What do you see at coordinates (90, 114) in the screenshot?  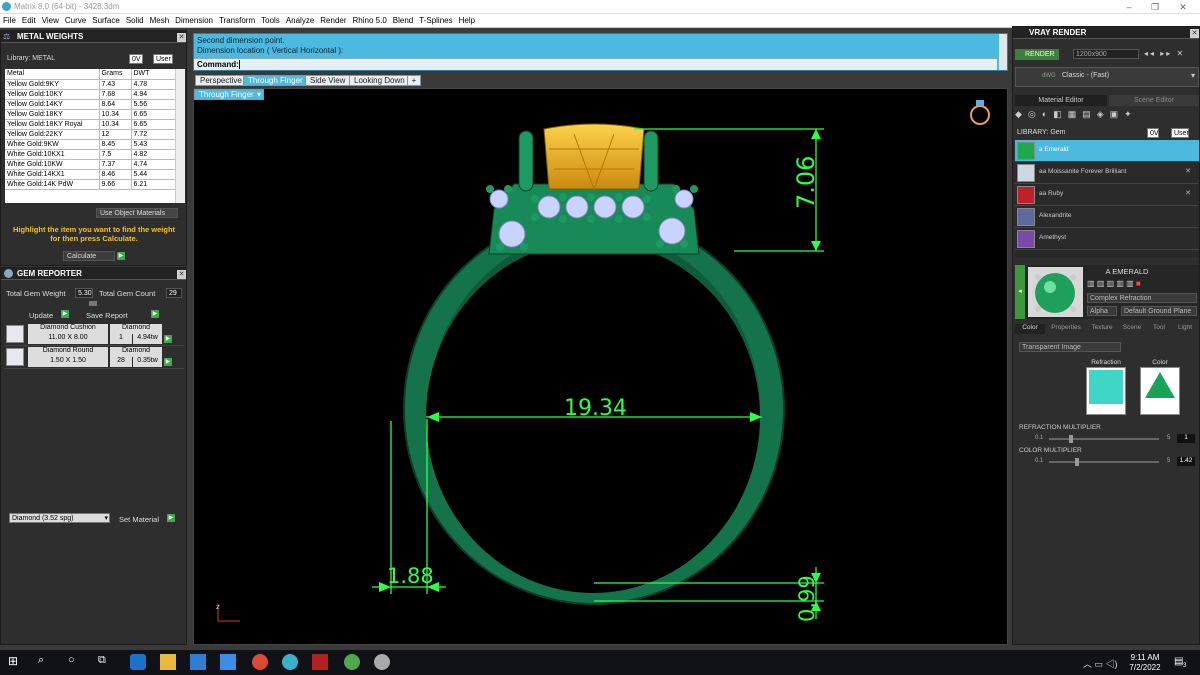 I see `metal-row: Yellow Gold:18KY 10.34 6.65` at bounding box center [90, 114].